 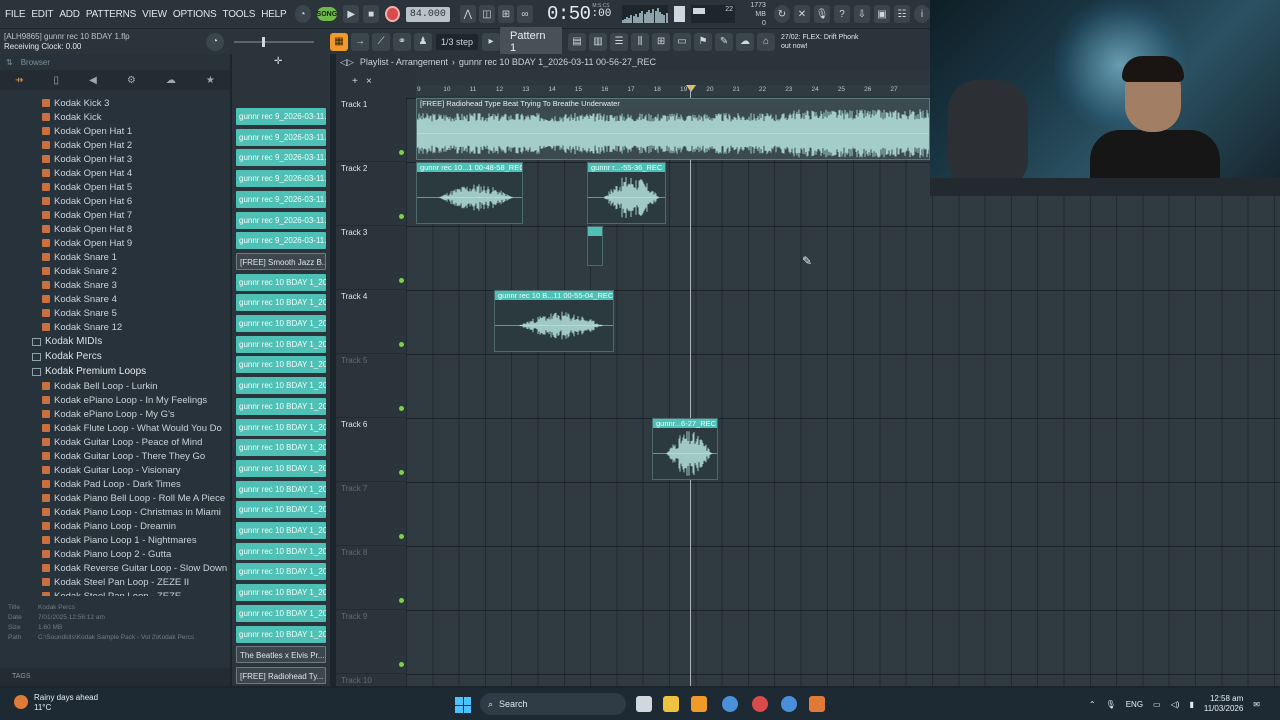 What do you see at coordinates (355, 81) in the screenshot?
I see `playlist-add-icon: +` at bounding box center [355, 81].